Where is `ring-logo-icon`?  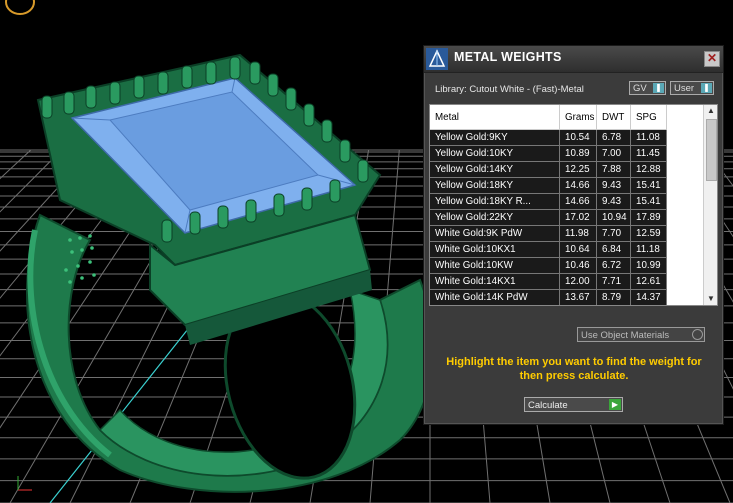 ring-logo-icon is located at coordinates (20, 7).